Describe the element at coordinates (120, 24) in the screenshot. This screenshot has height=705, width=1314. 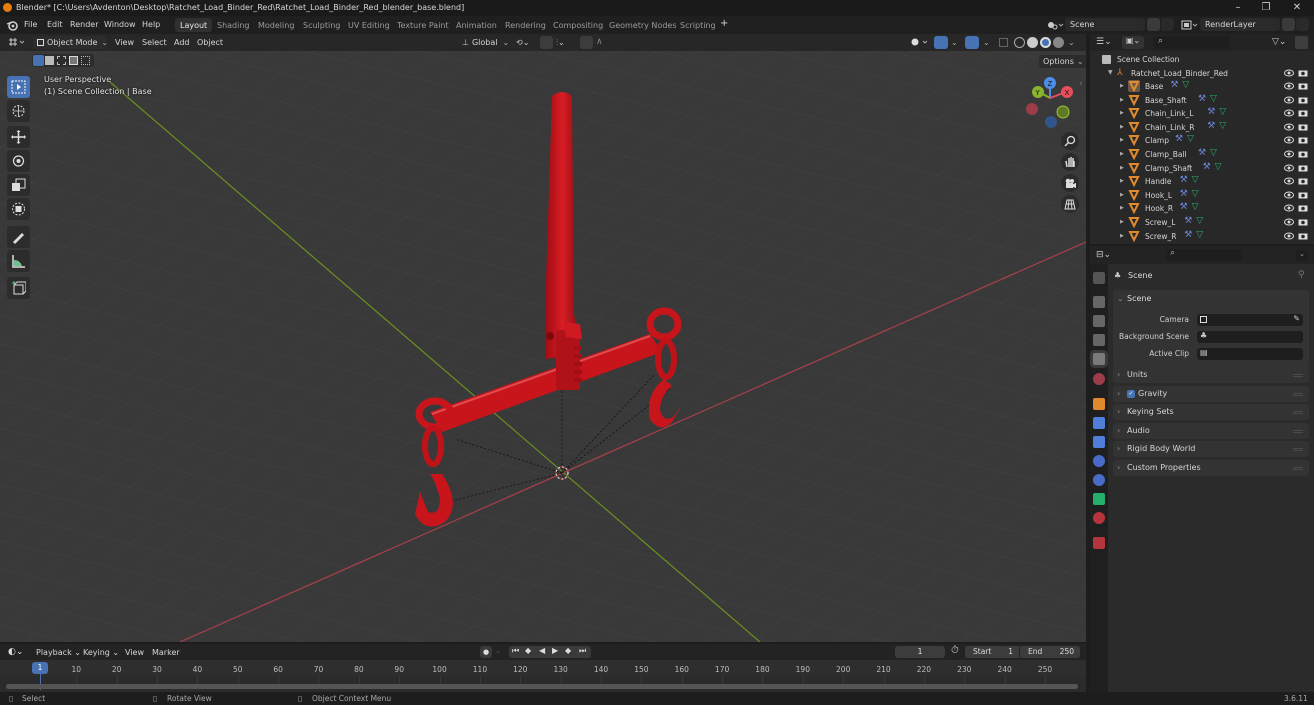
I see `menu-window: Window` at that location.